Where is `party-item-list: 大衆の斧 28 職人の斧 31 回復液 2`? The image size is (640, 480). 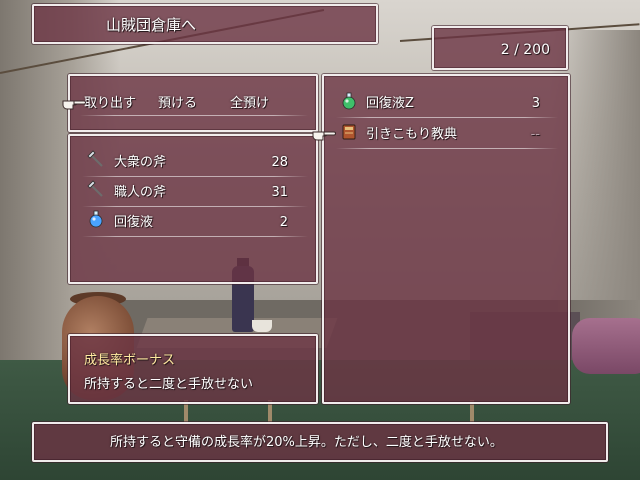
party-item-list: 大衆の斧 28 職人の斧 31 回復液 2 is located at coordinates (193, 209).